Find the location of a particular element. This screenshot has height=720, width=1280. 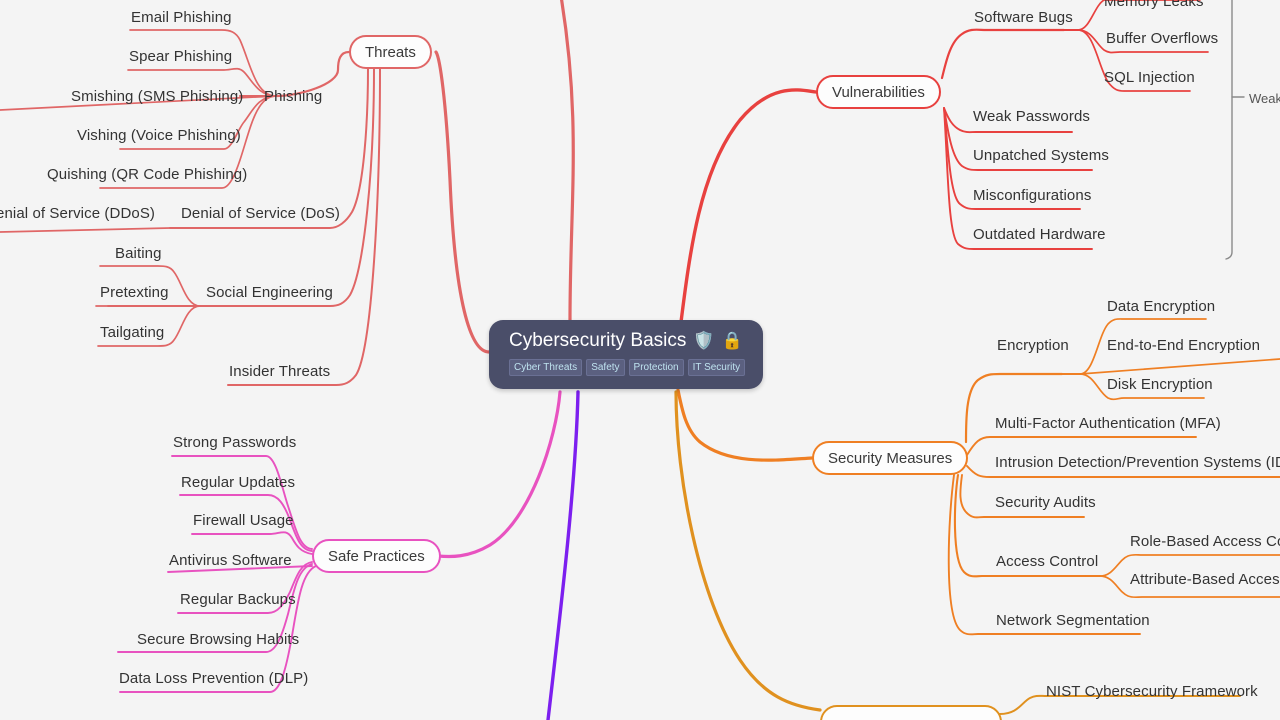

node-label-social-engineering: Social Engineering is located at coordinates (269, 292).